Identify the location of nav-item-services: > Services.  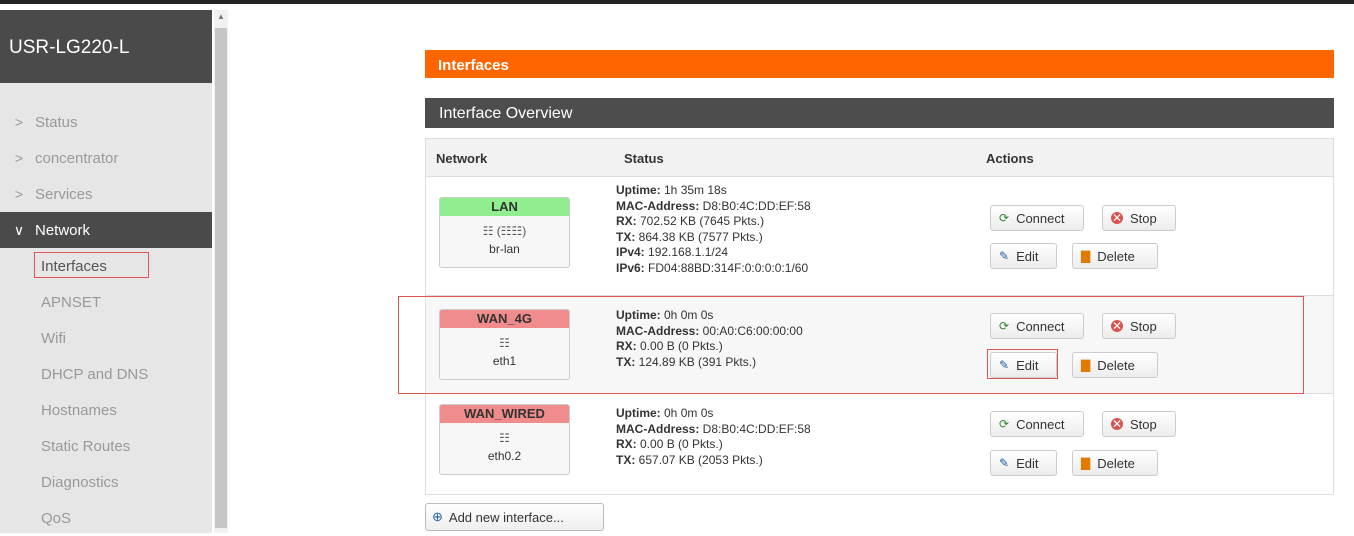
(106, 194).